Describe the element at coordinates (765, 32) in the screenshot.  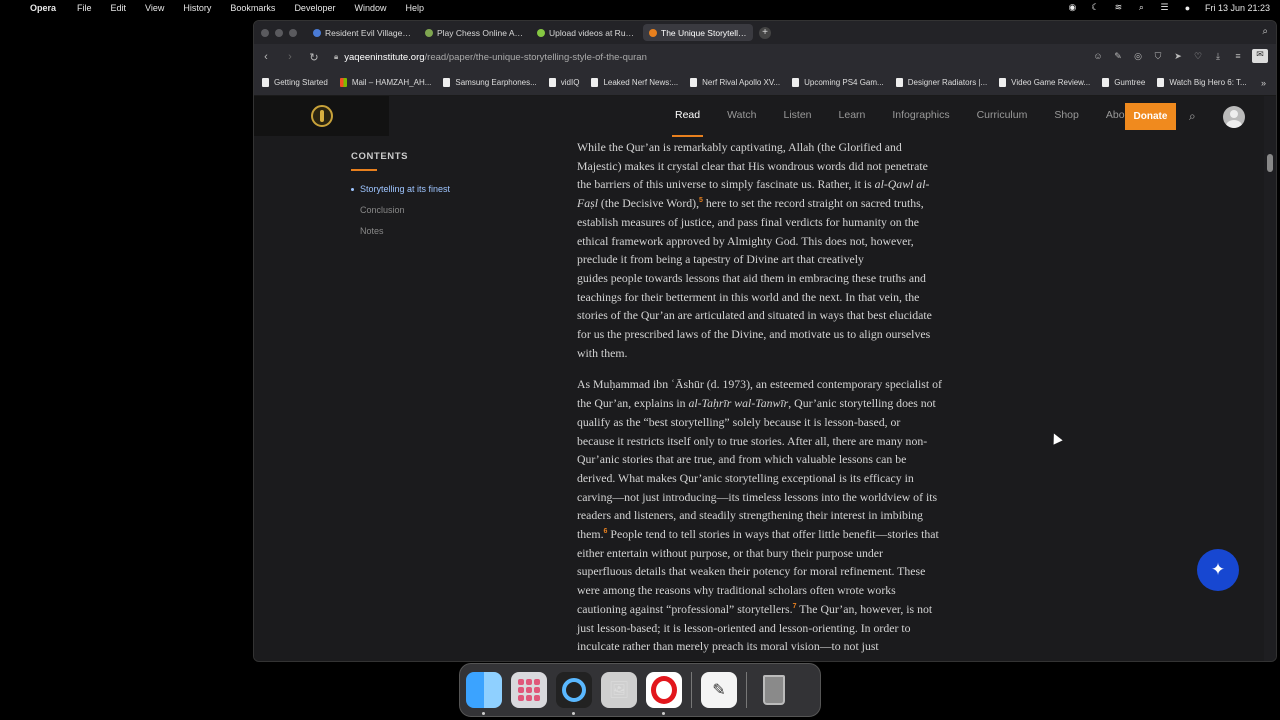
I see `new-tab-button: +` at that location.